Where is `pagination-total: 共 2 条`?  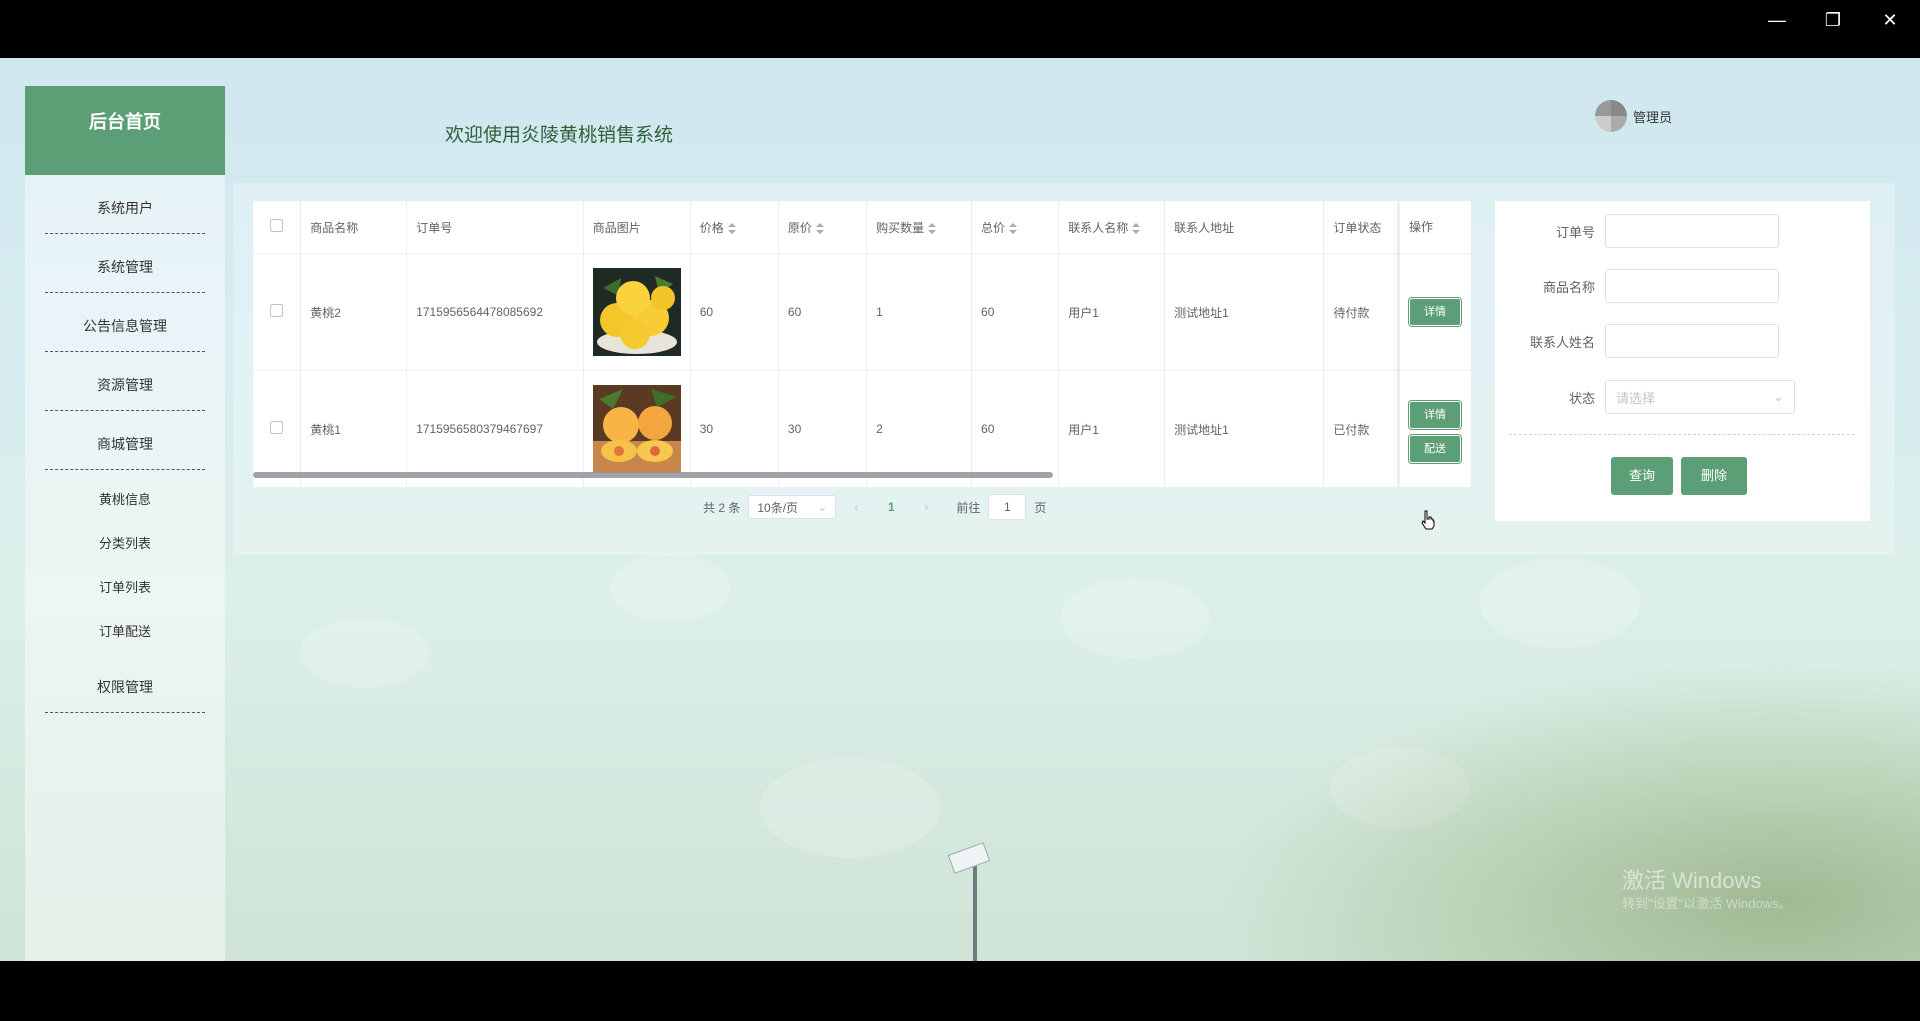 pagination-total: 共 2 条 is located at coordinates (722, 507).